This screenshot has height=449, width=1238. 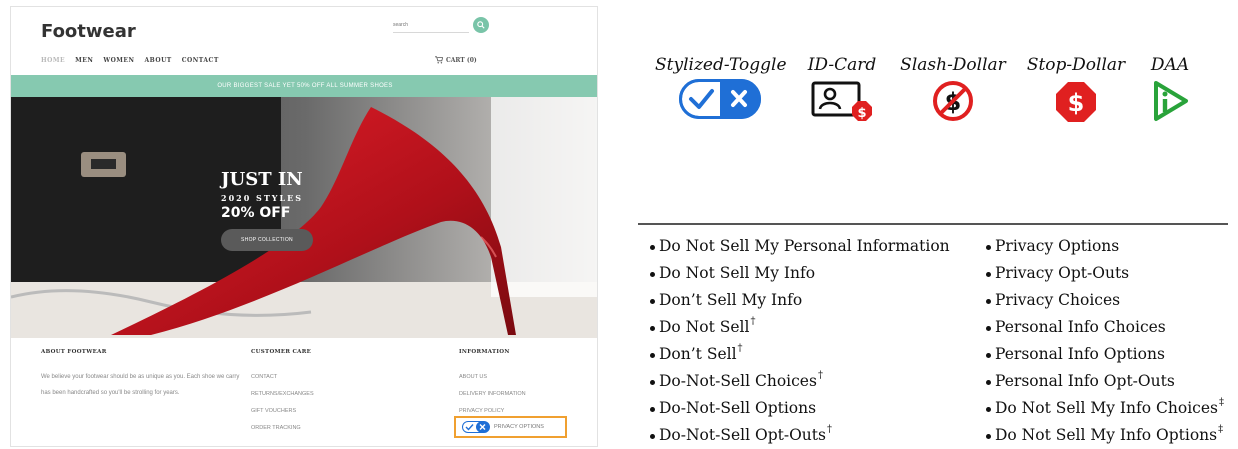 What do you see at coordinates (492, 377) in the screenshot?
I see `footer-link-about: ABOUT US` at bounding box center [492, 377].